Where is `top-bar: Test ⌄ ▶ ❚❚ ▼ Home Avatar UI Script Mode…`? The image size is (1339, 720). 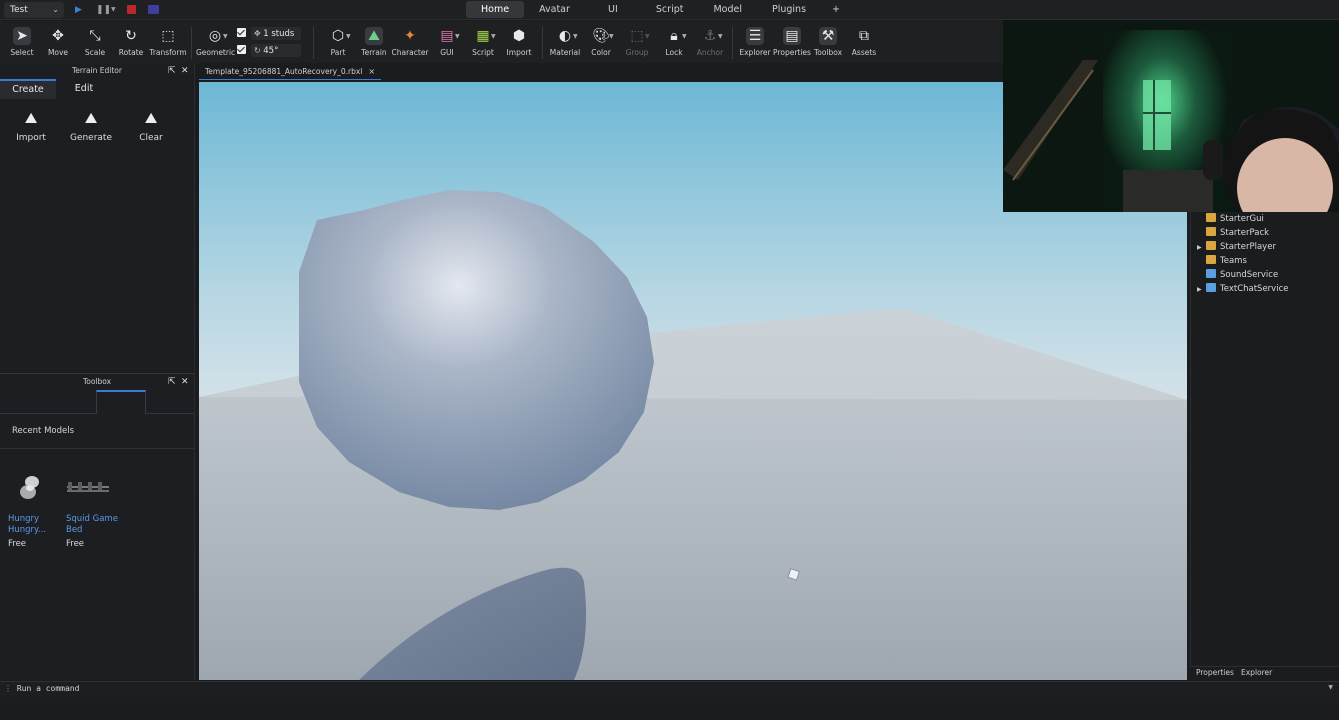
top-bar: Test ⌄ ▶ ❚❚ ▼ Home Avatar UI Script Mode… is located at coordinates (669, 10).